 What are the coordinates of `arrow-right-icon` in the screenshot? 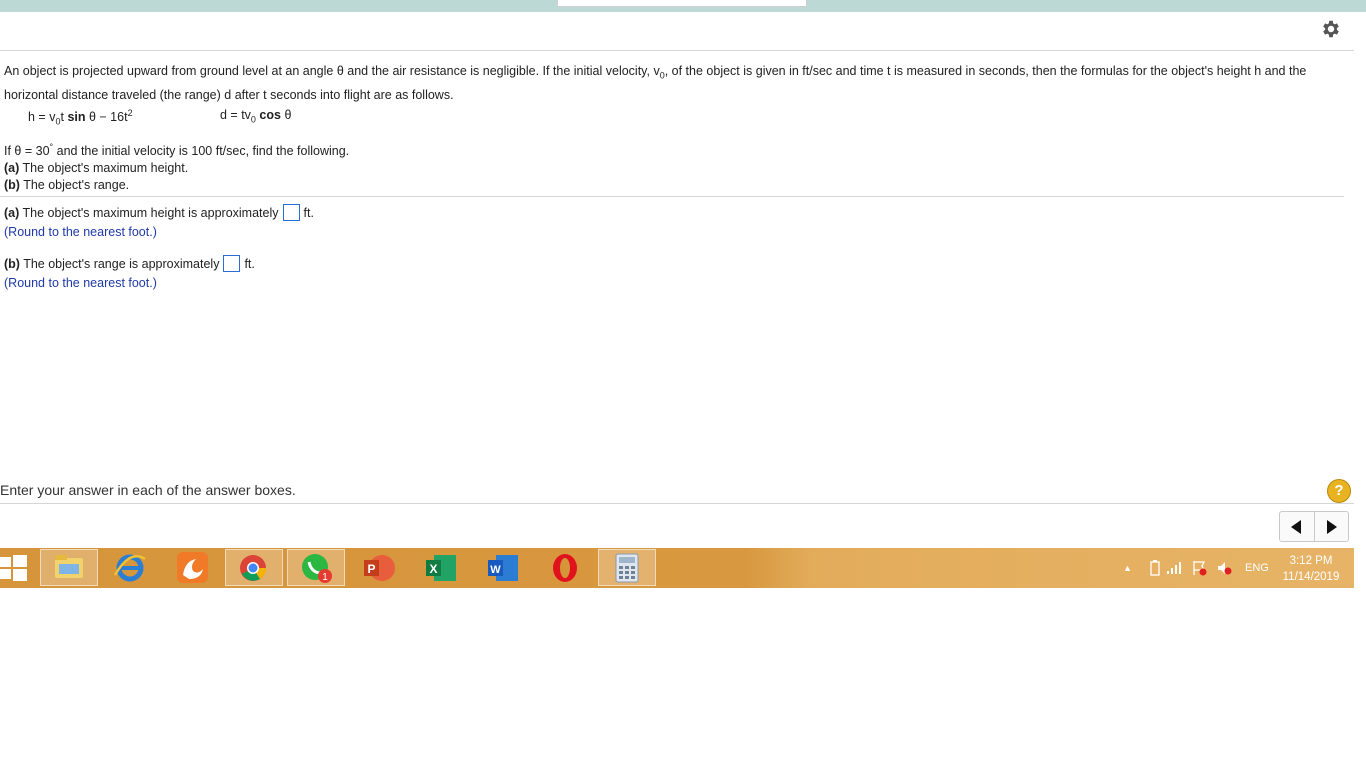 It's located at (1332, 527).